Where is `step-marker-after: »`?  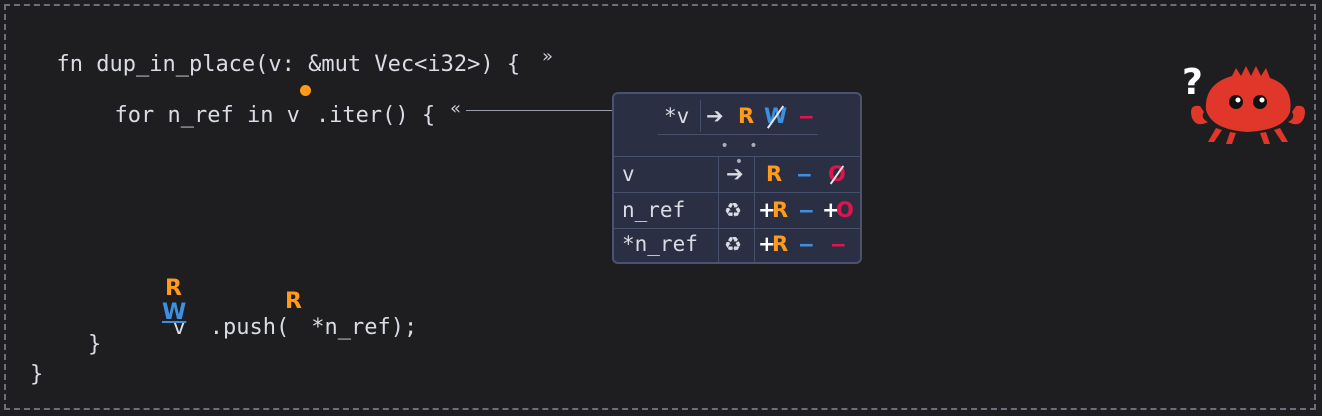
step-marker-after: » is located at coordinates (548, 56).